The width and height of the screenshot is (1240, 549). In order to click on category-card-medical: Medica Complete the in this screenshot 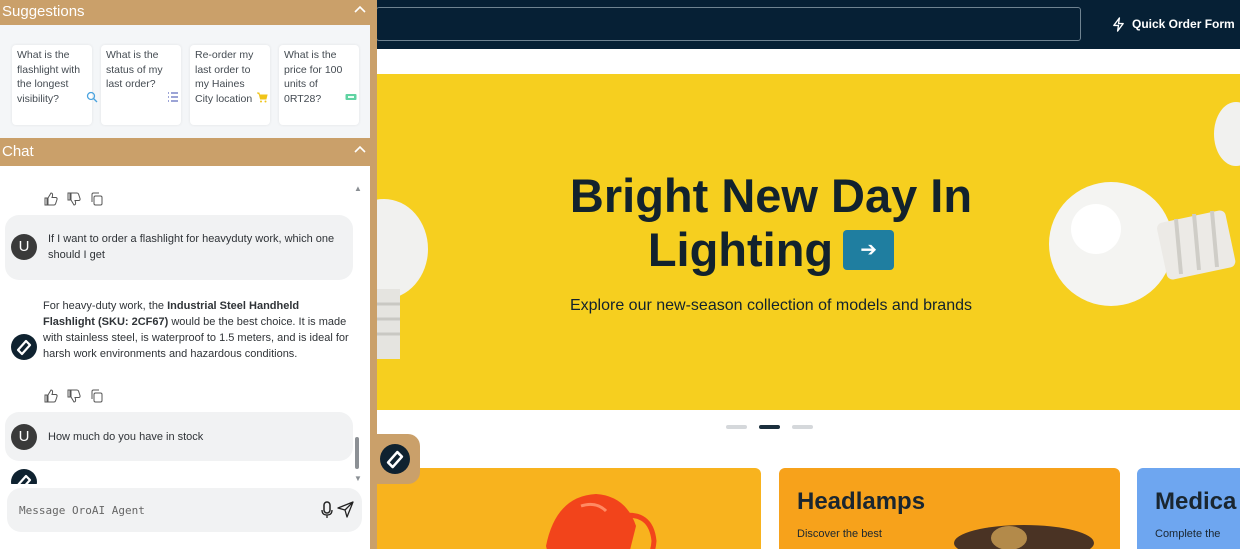, I will do `click(1188, 508)`.